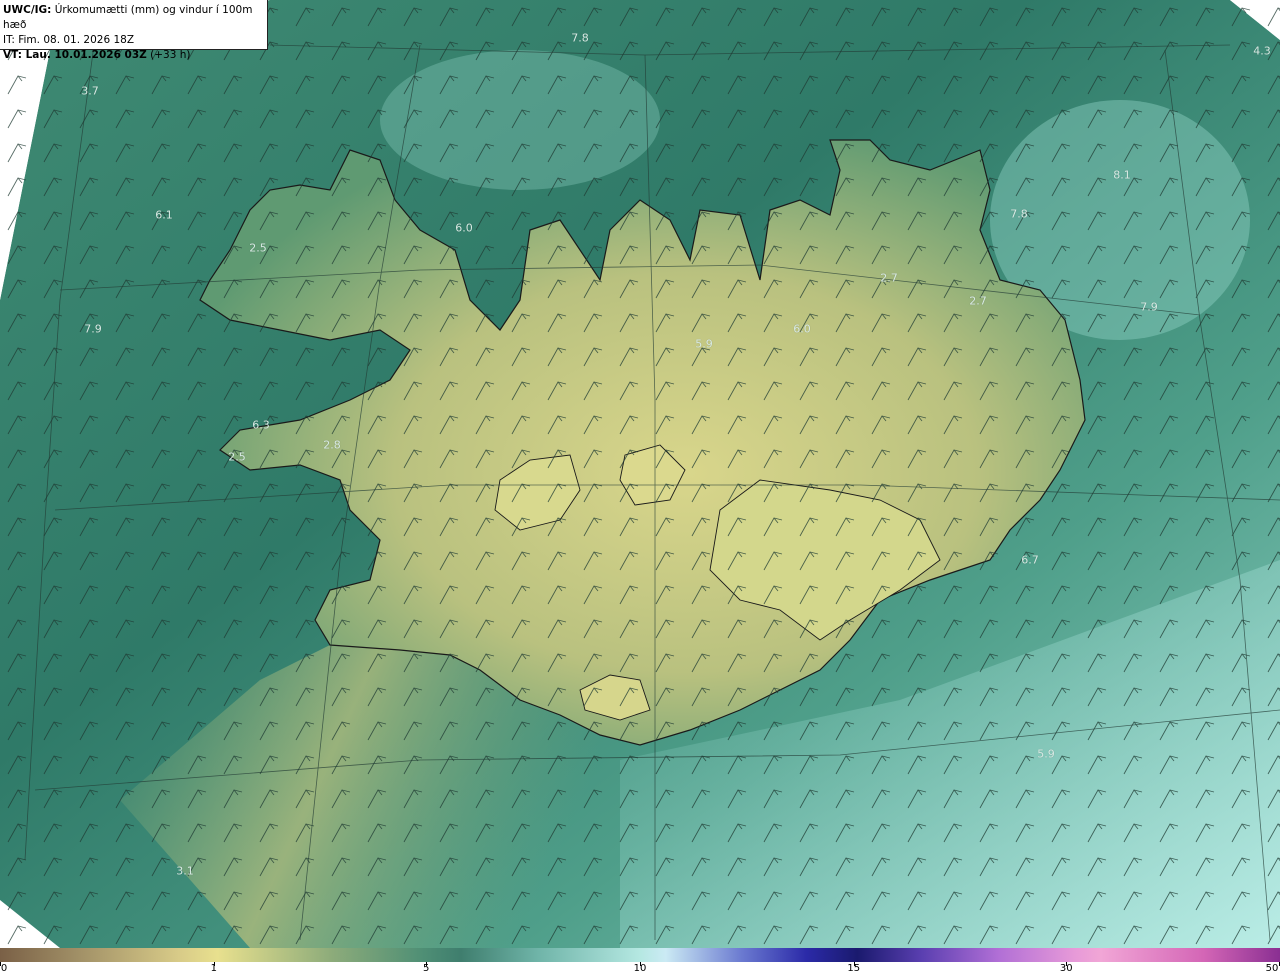 Image resolution: width=1280 pixels, height=978 pixels. Describe the element at coordinates (426, 968) in the screenshot. I see `colorbar-tick-label: 5` at that location.